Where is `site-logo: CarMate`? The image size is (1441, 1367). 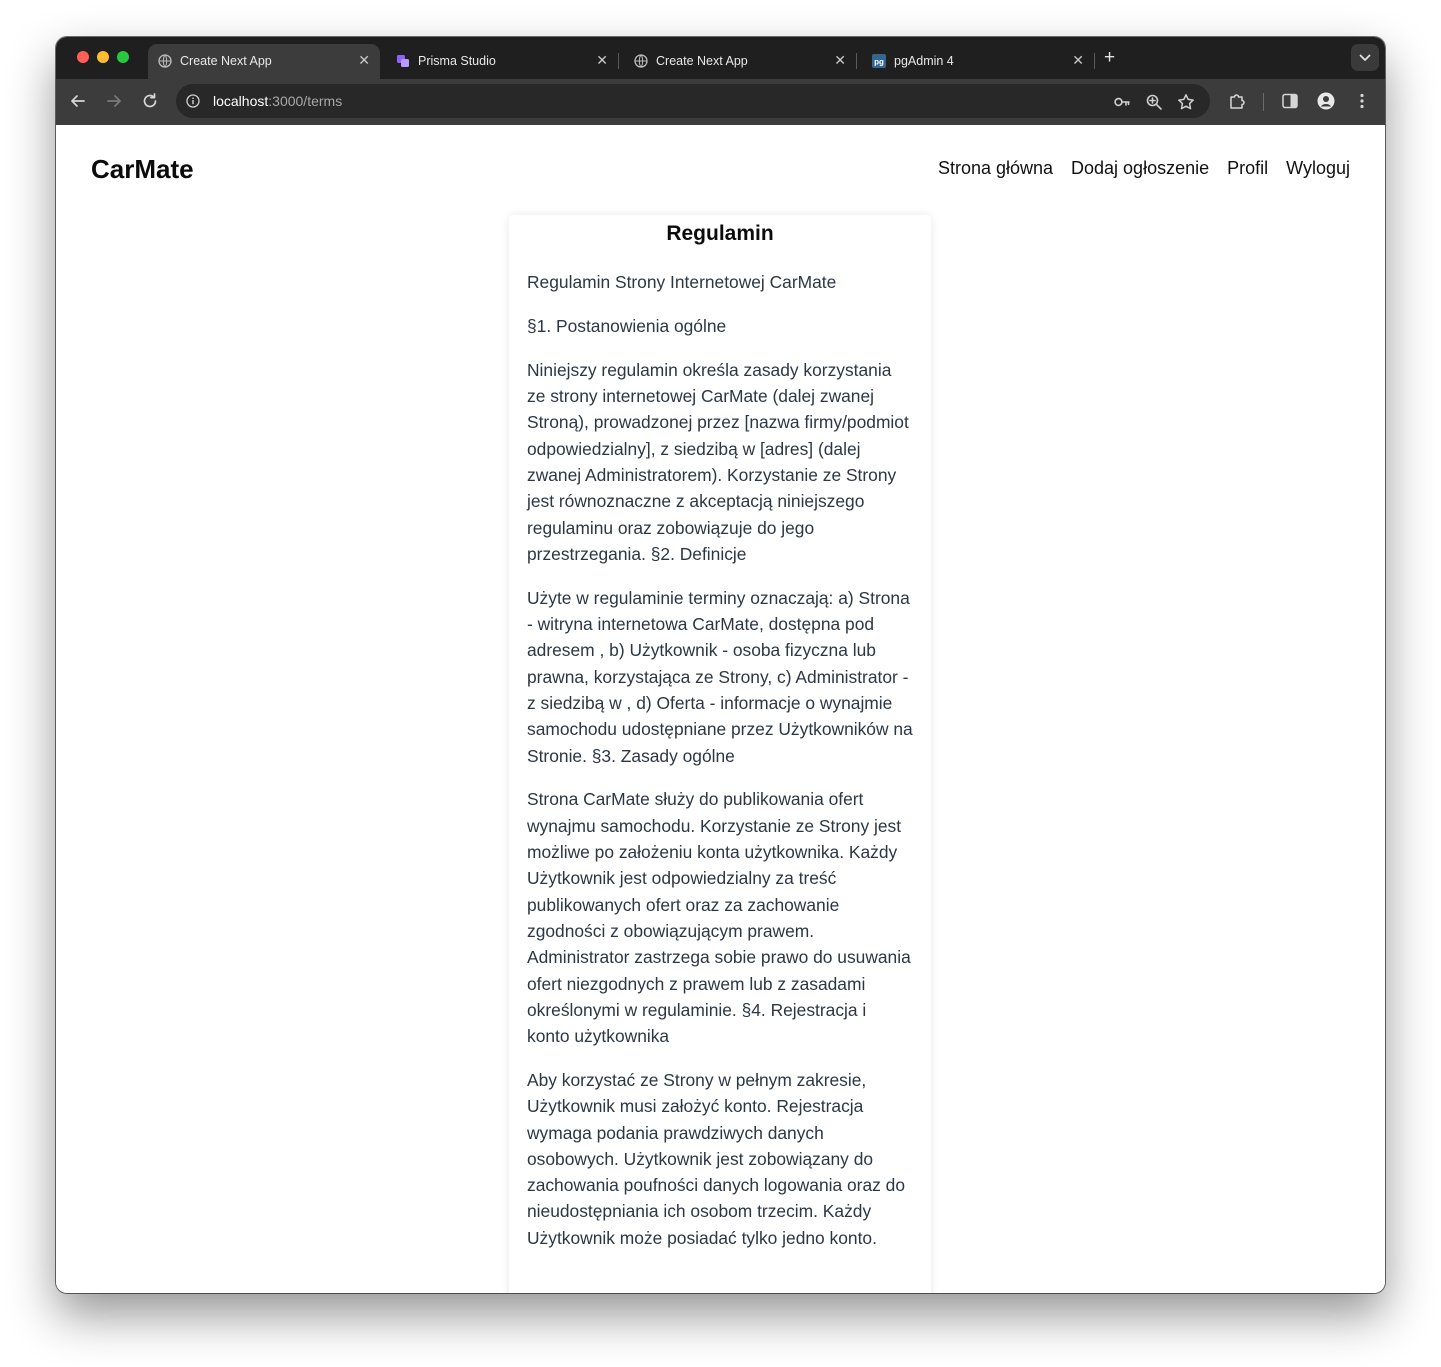
site-logo: CarMate is located at coordinates (142, 169).